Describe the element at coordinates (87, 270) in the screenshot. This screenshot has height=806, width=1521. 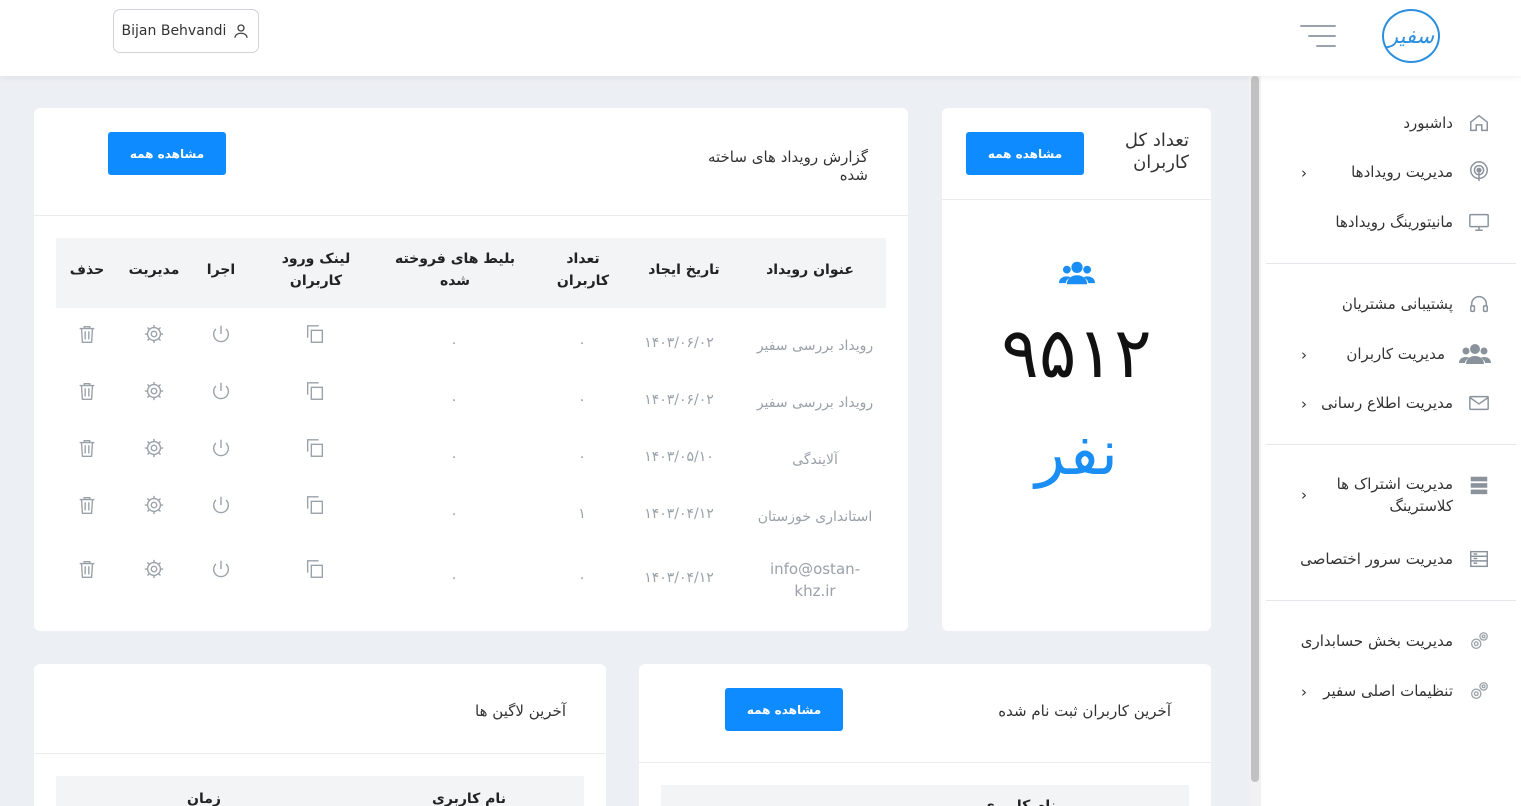
I see `col-delete: حذف` at that location.